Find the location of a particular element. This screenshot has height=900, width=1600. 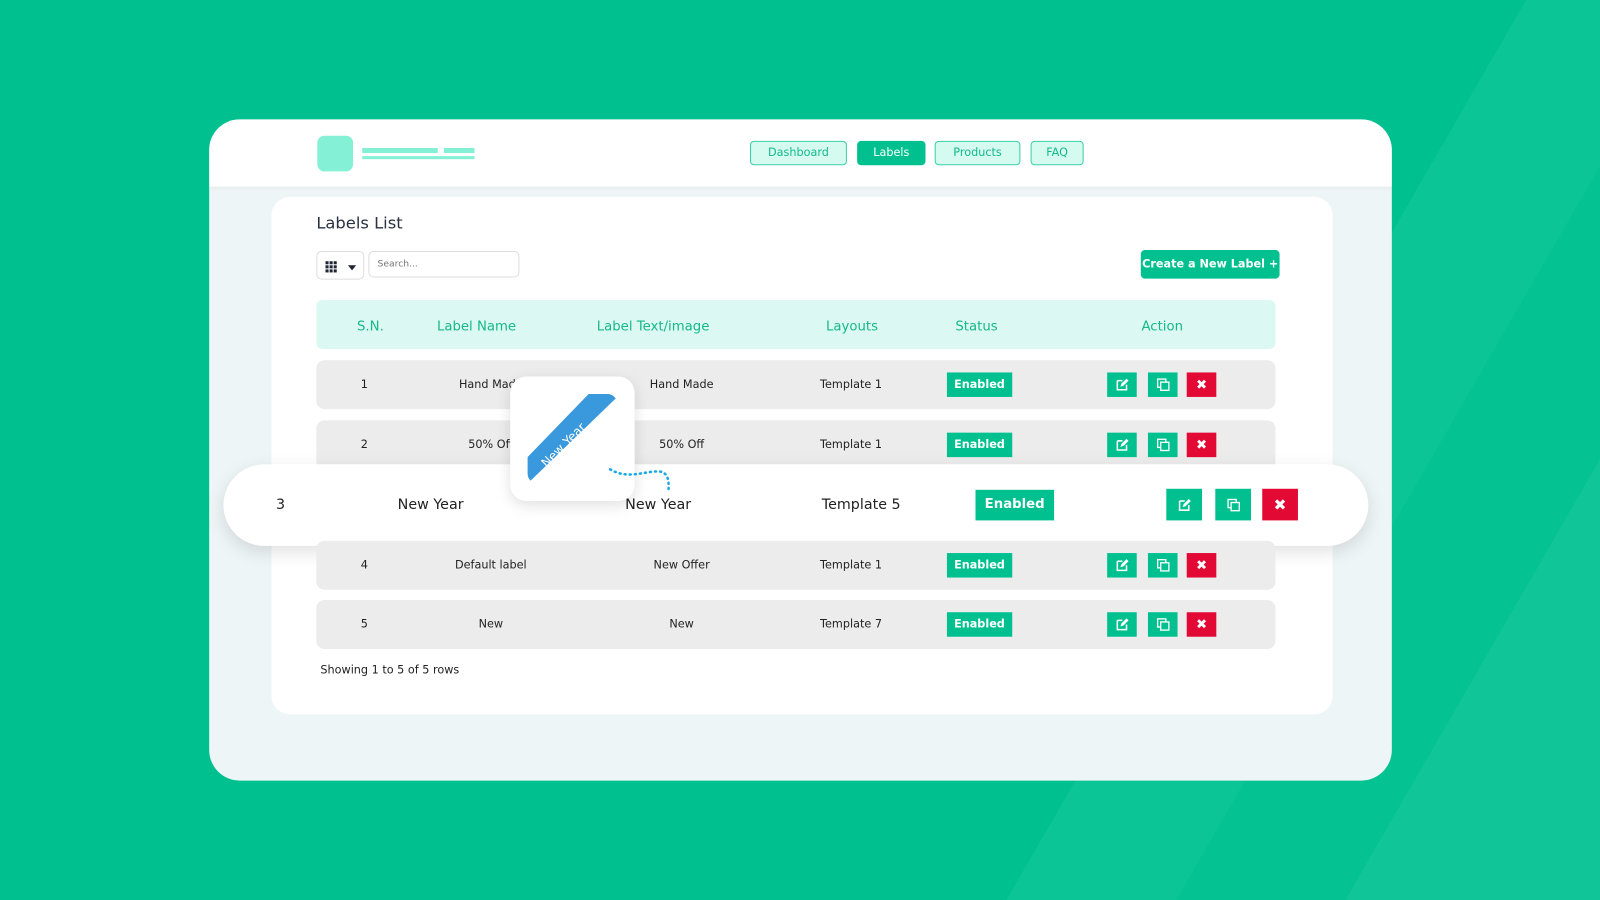

dotted-connector is located at coordinates (639, 481).